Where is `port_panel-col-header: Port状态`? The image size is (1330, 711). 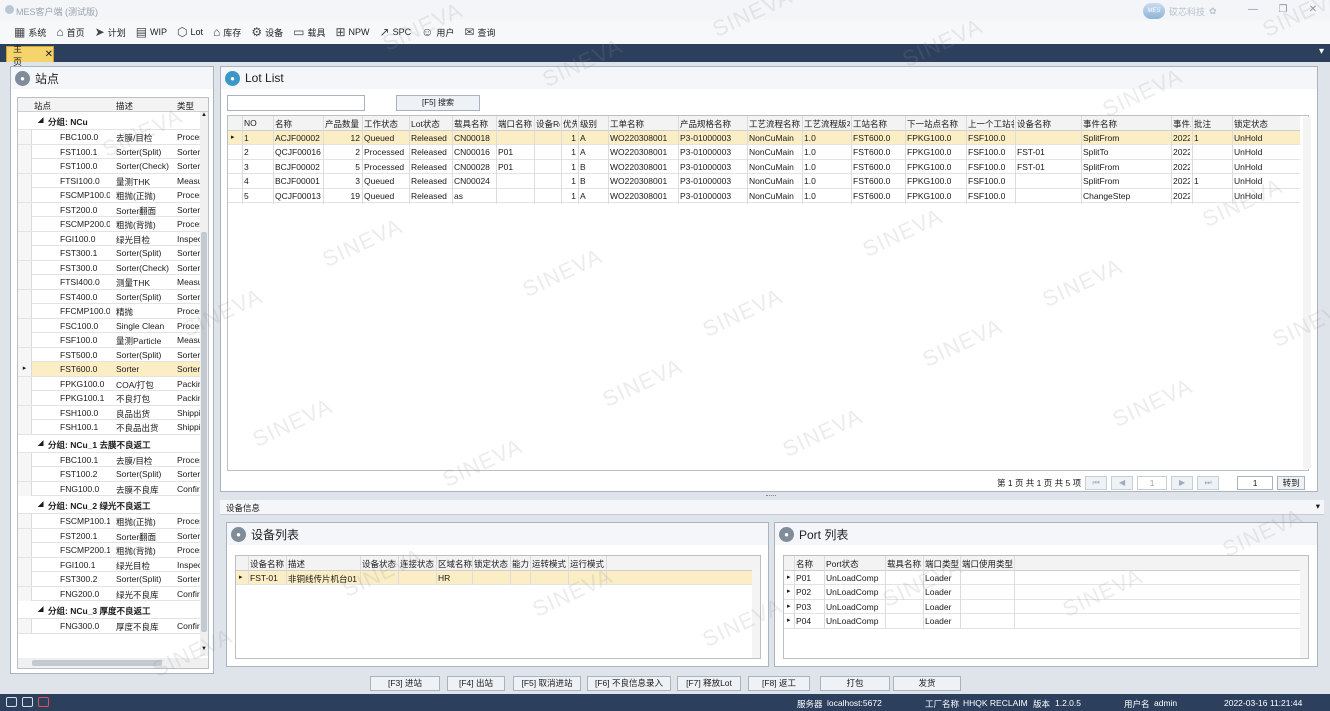
port_panel-col-header: Port状态 is located at coordinates (842, 564).